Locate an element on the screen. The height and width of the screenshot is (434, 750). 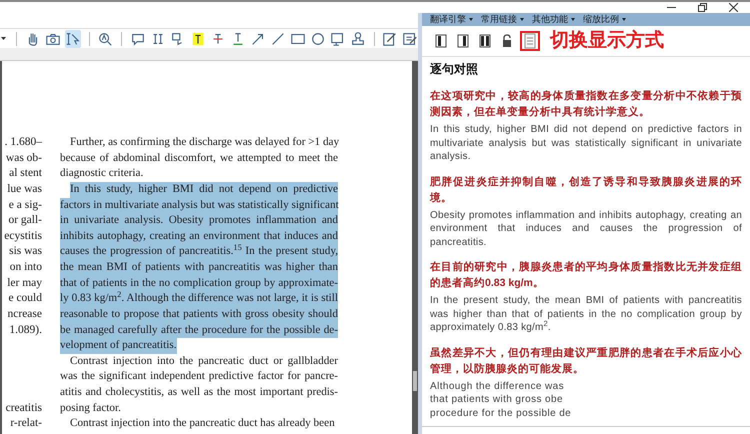
text-cursor-tool is located at coordinates (72, 39).